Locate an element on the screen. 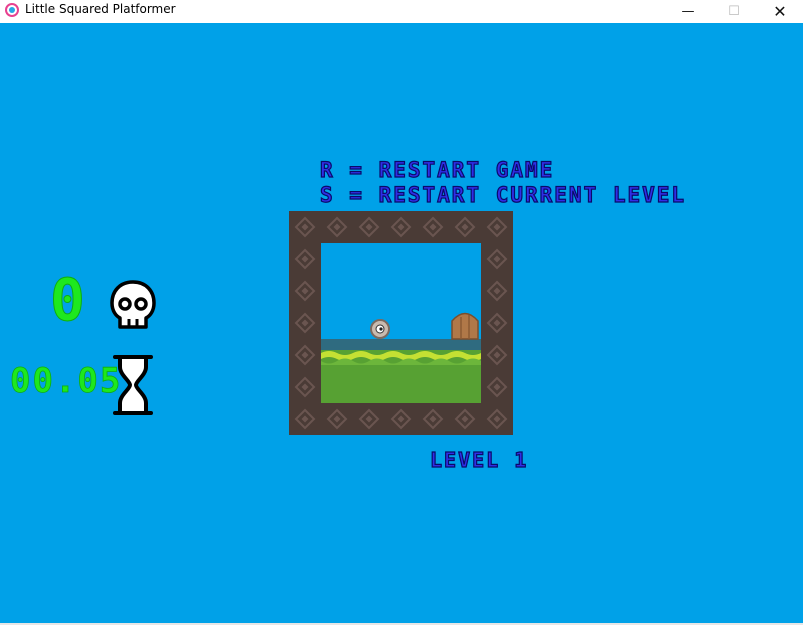 Image resolution: width=803 pixels, height=625 pixels. minimize-button: — is located at coordinates (688, 11).